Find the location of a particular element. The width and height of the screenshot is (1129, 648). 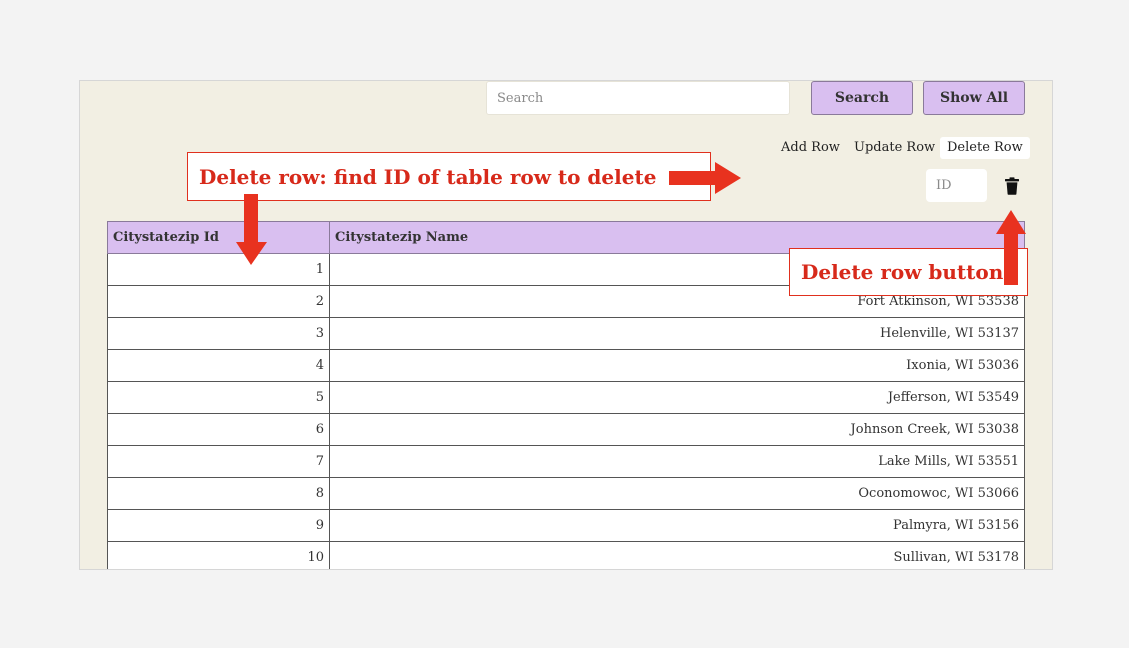

table-row: 4 Ixonia, WI 53036 is located at coordinates (566, 365).